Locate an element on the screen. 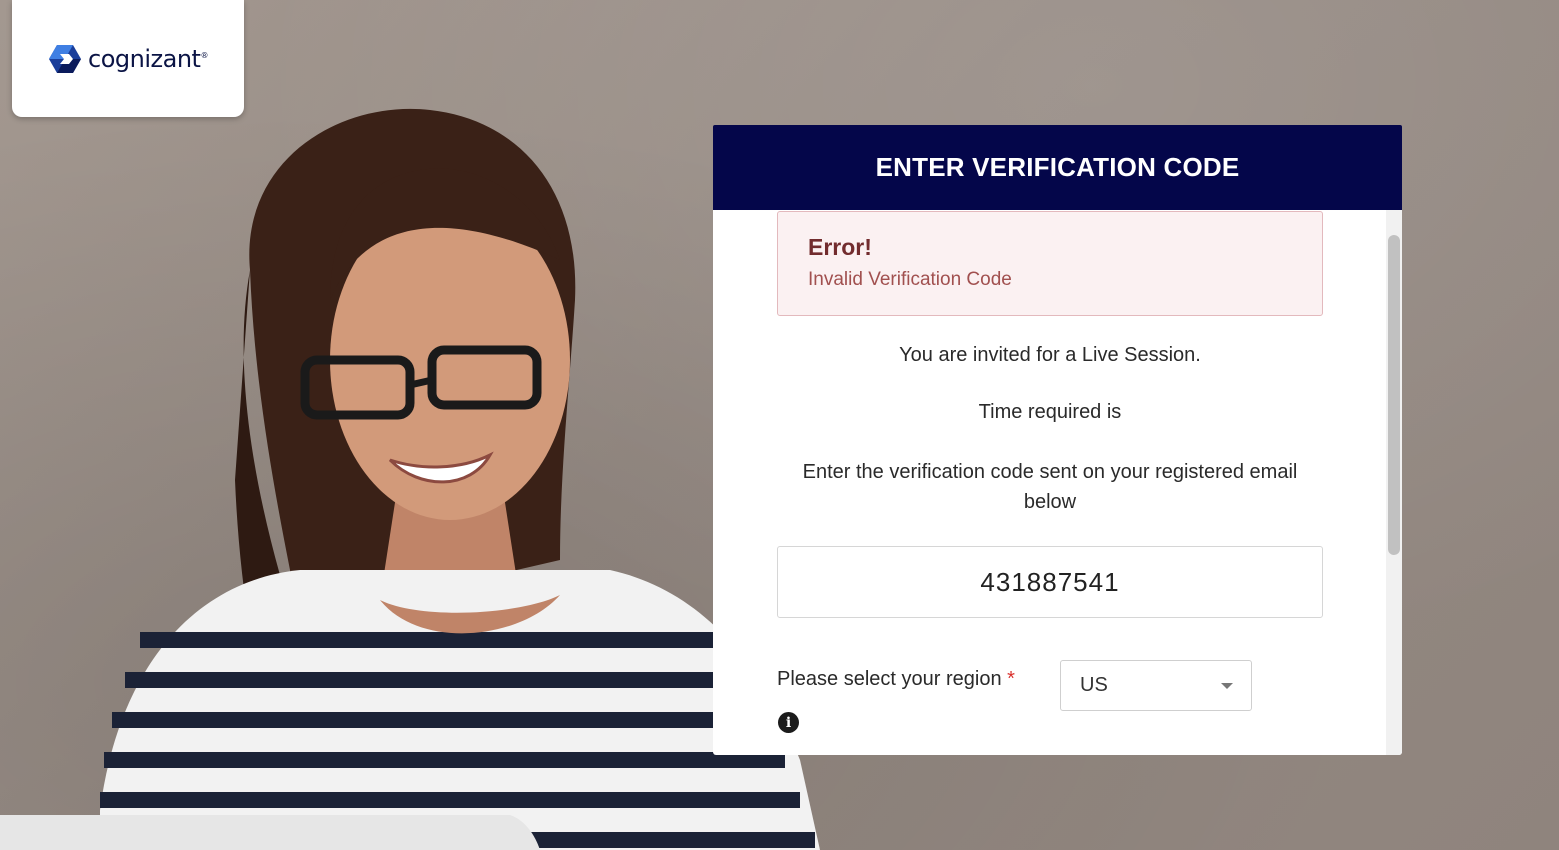  verification-code-input is located at coordinates (1050, 582).